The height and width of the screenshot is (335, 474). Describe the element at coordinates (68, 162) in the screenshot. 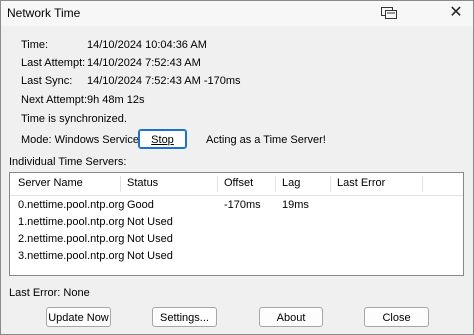

I see `servers-section-label: Individual Time Servers:` at that location.